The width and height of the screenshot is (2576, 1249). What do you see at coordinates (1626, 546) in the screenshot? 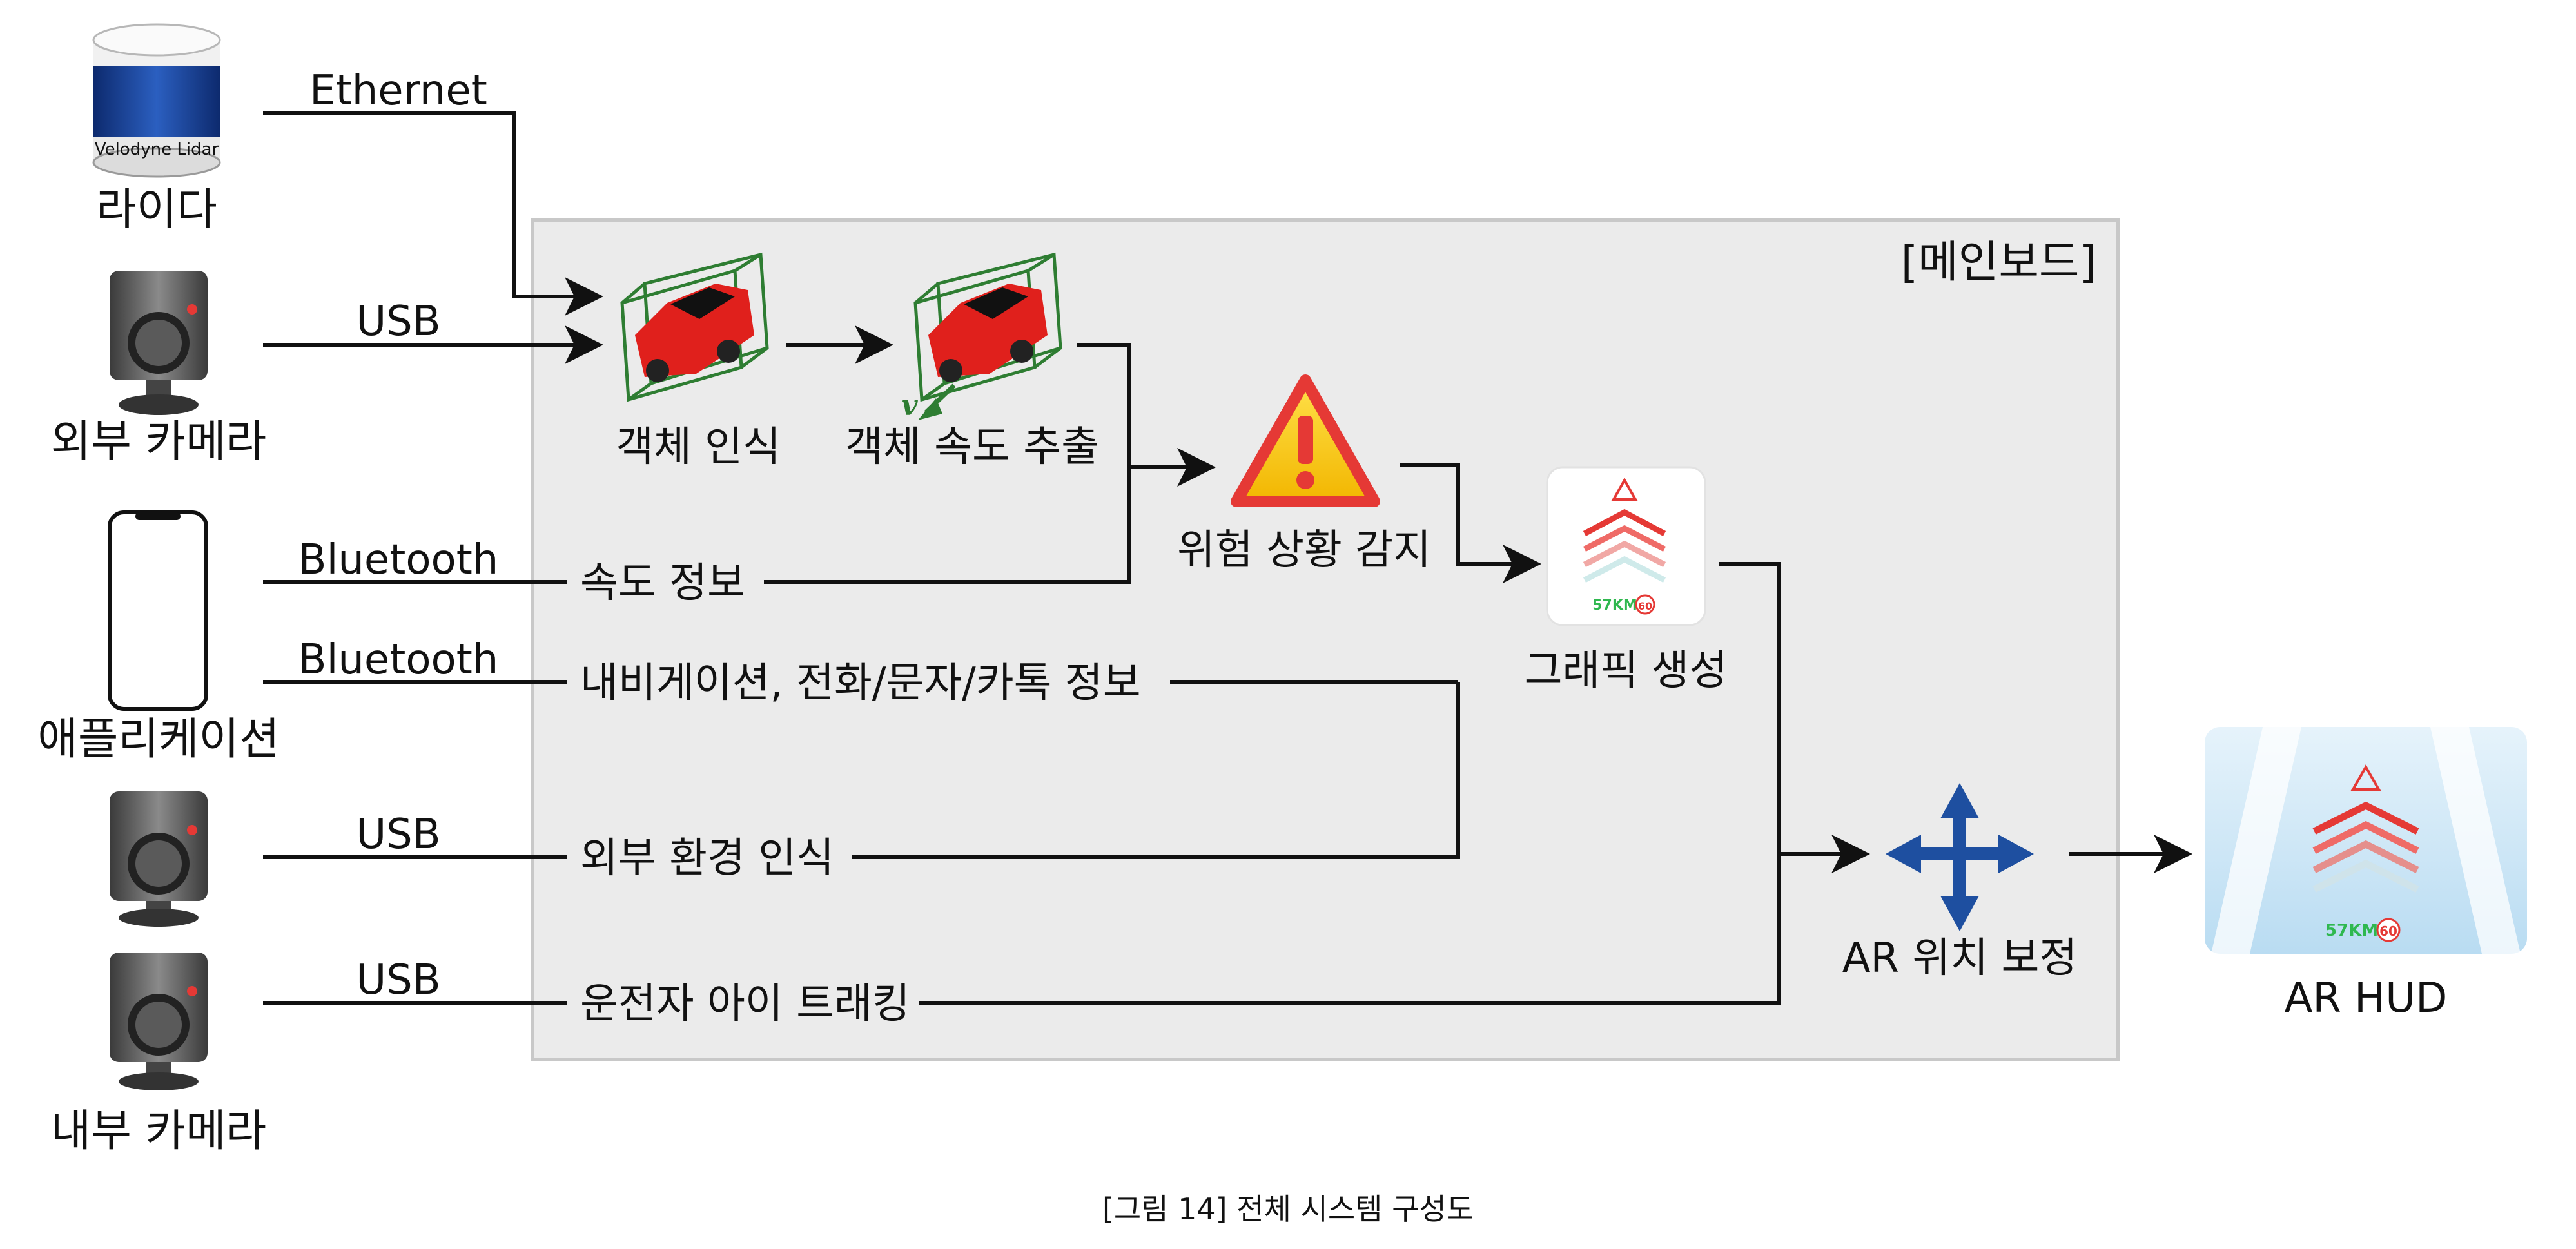
I see `graphic-preview-icon: 57KM 60` at bounding box center [1626, 546].